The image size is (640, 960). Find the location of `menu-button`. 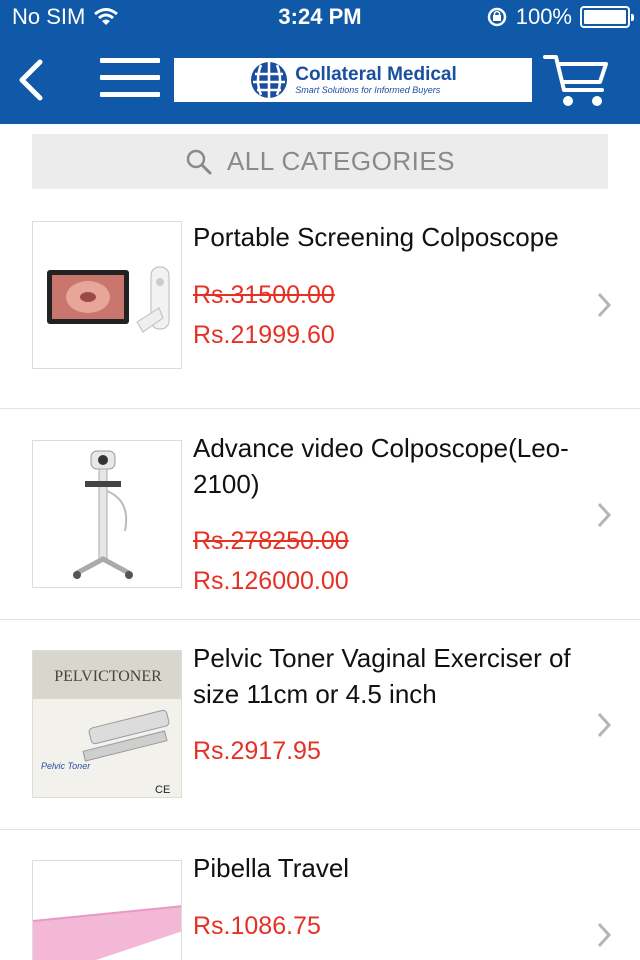

menu-button is located at coordinates (130, 80).